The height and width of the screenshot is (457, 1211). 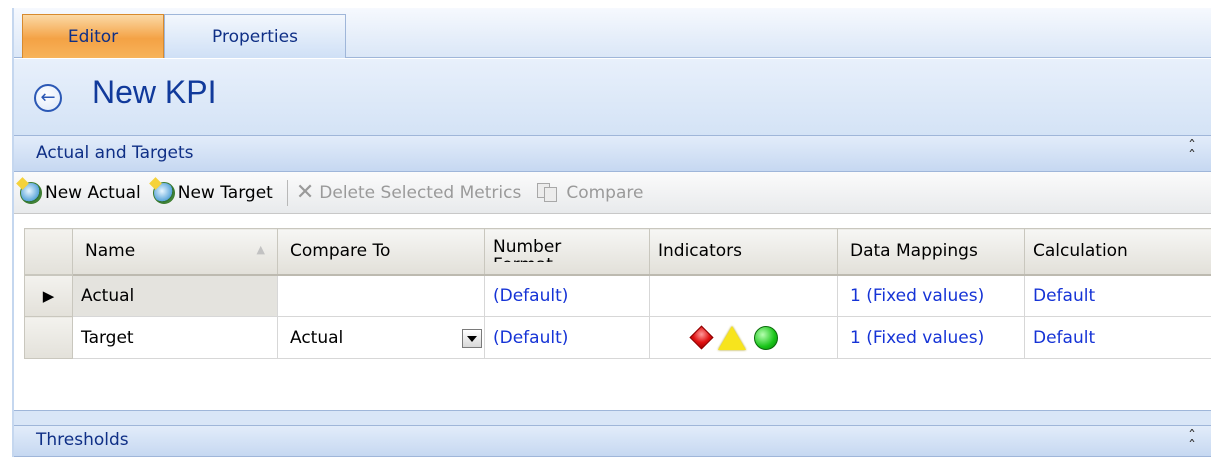 What do you see at coordinates (701, 337) in the screenshot?
I see `red-diamond-icon` at bounding box center [701, 337].